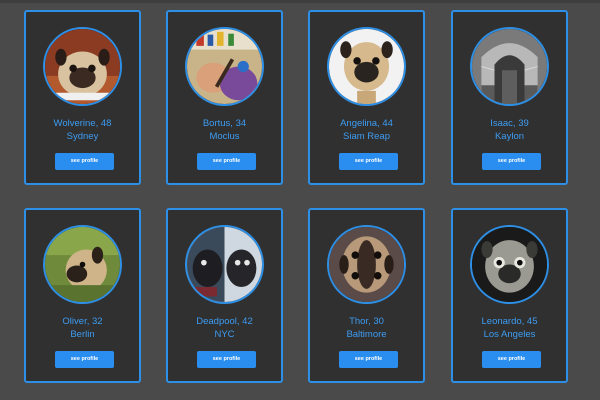 Image resolution: width=600 pixels, height=400 pixels. I want to click on profile-card: Deadpool, 42 NYC see profile, so click(224, 295).